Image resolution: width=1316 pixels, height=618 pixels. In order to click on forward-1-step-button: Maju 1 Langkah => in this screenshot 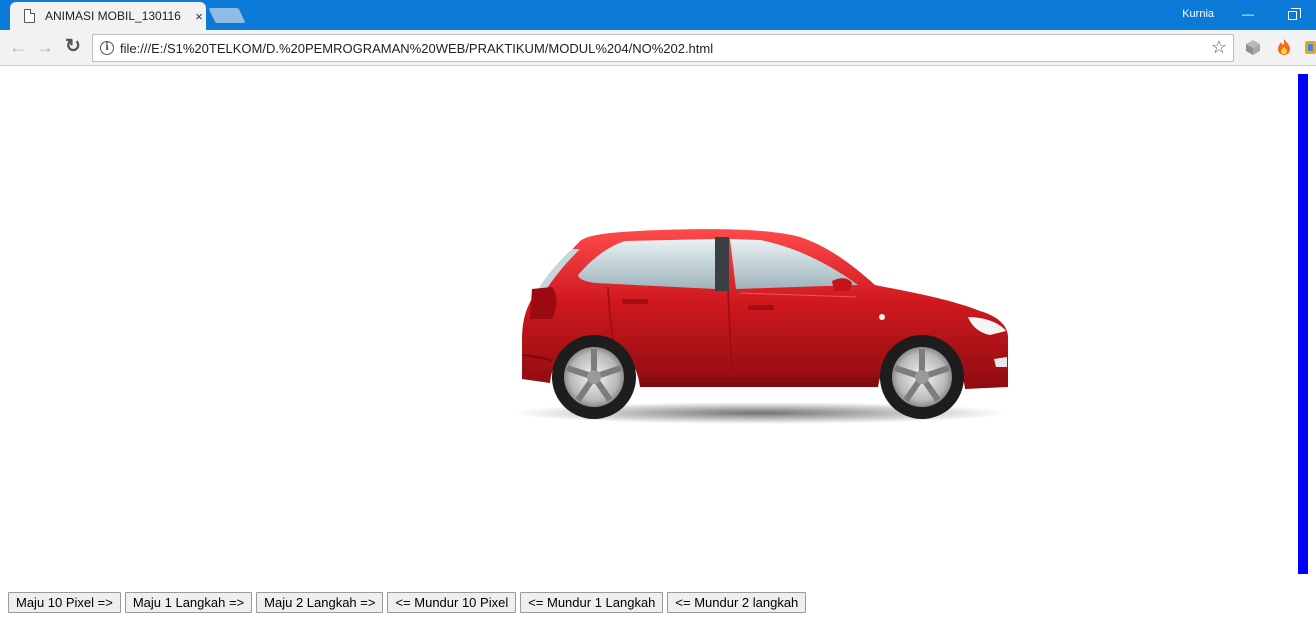, I will do `click(188, 602)`.